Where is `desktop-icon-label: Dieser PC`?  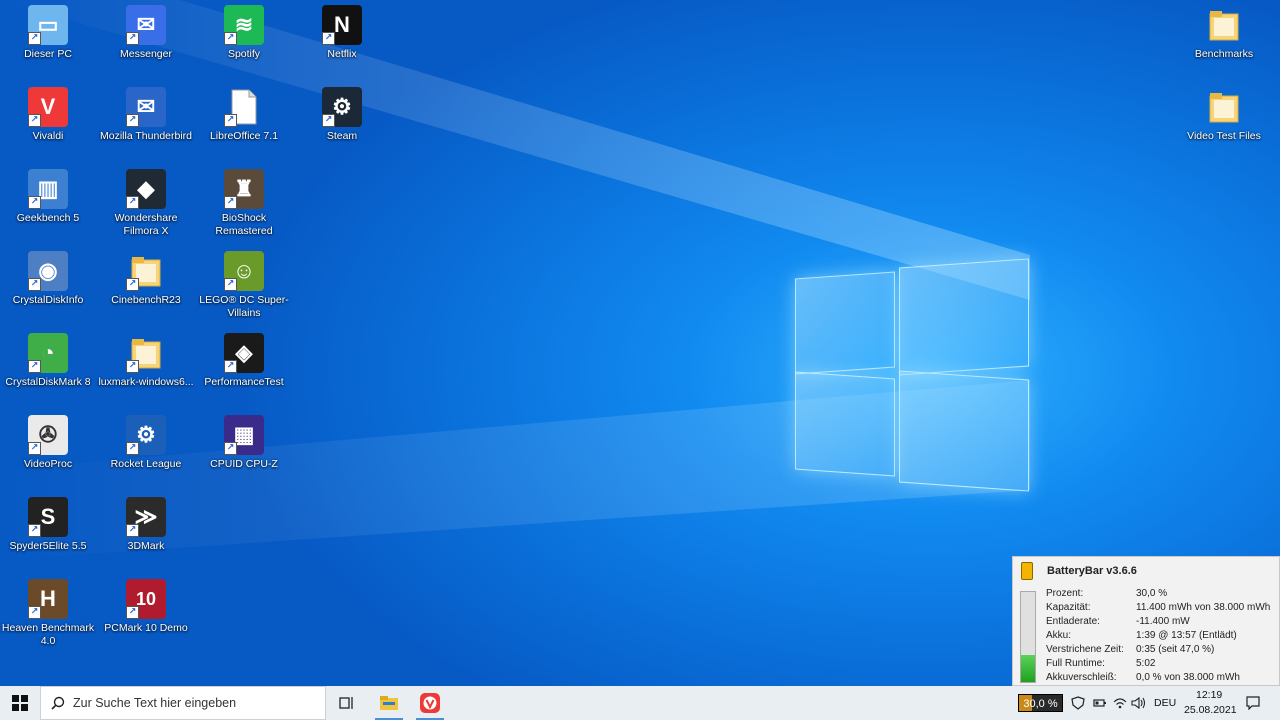
desktop-icon-label: Dieser PC is located at coordinates (48, 54).